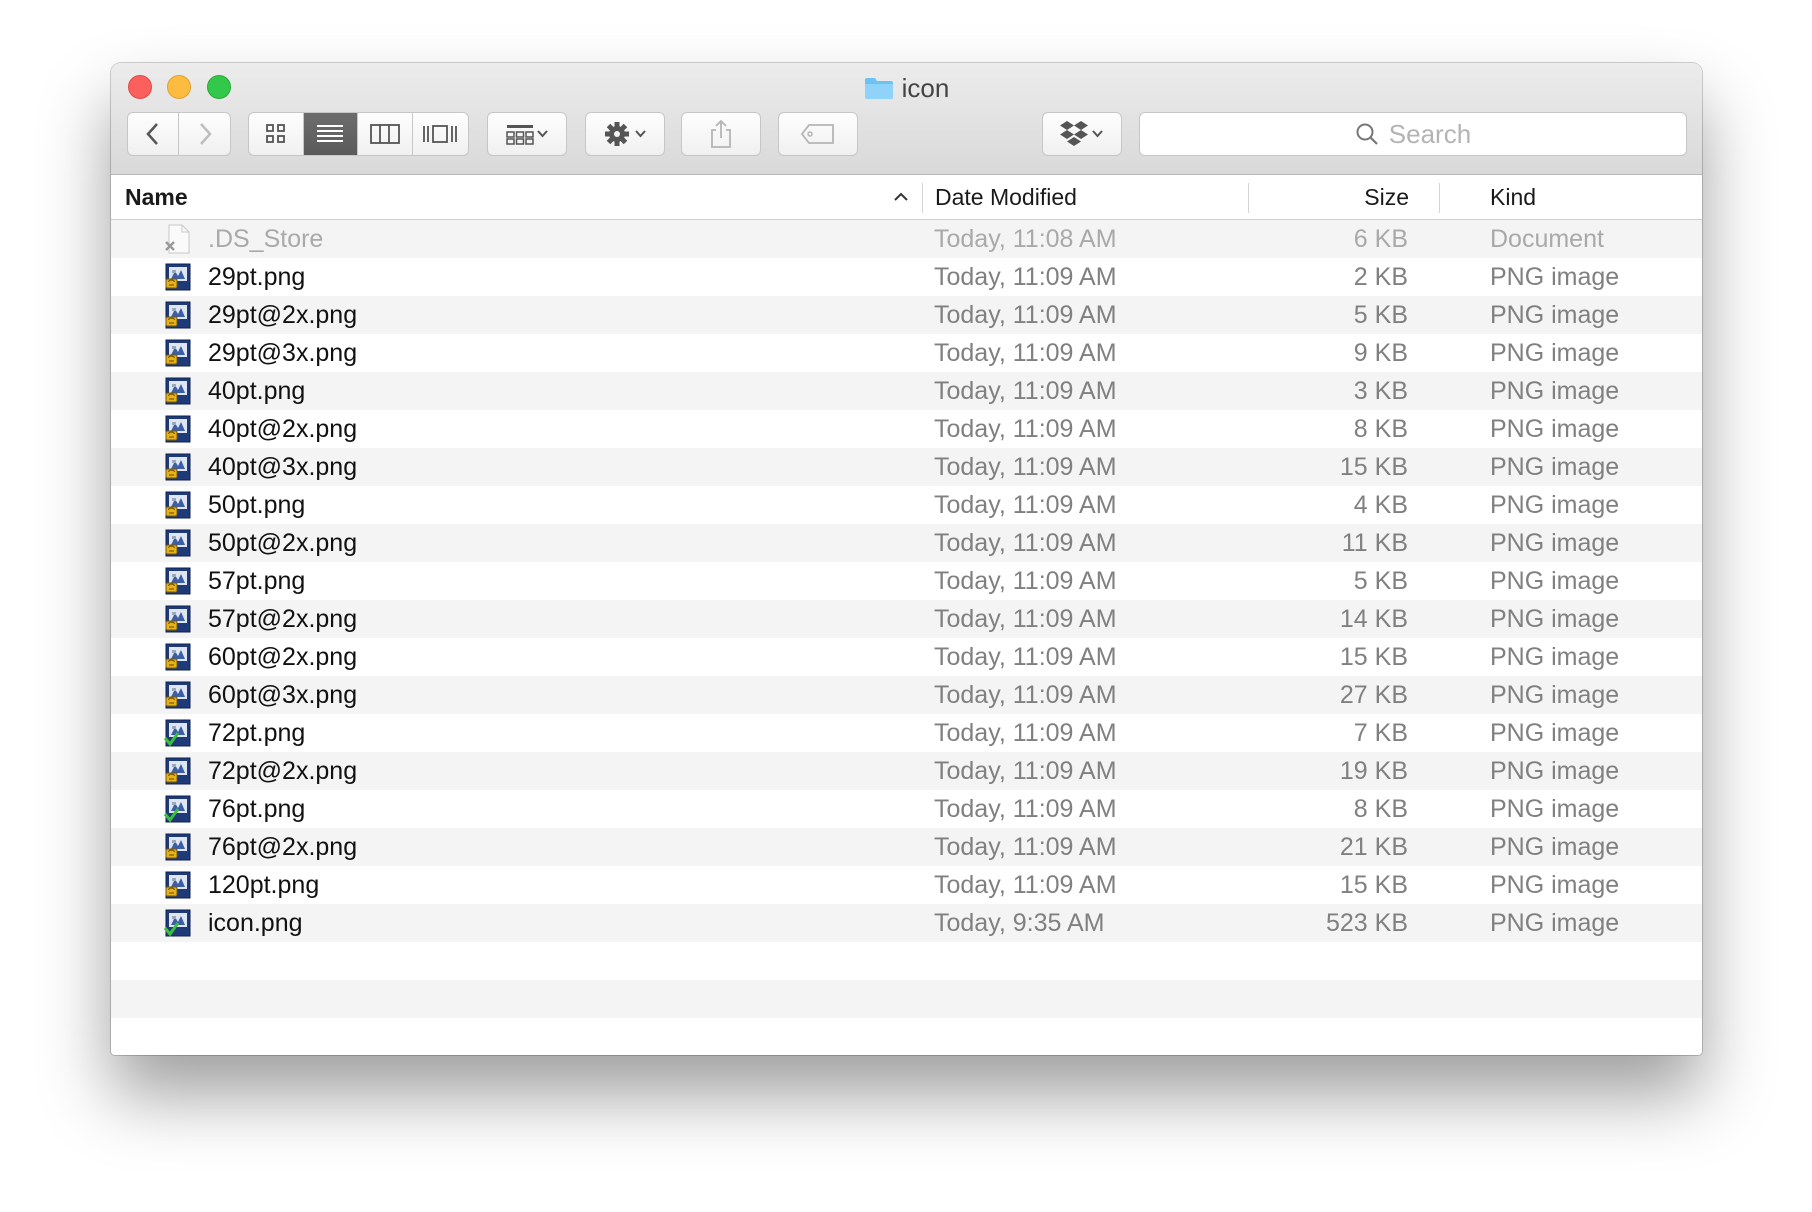 The image size is (1812, 1212). What do you see at coordinates (906, 315) in the screenshot?
I see `file-row: 29pt@2x.png Today, 11:09 AM 5 KB PNG image` at bounding box center [906, 315].